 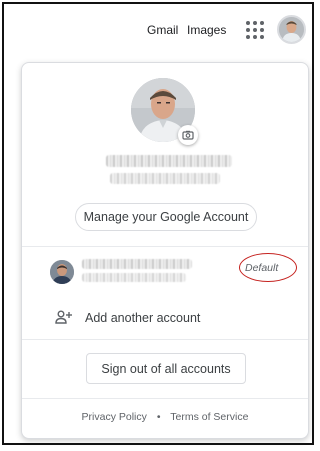 What do you see at coordinates (206, 30) in the screenshot?
I see `images-link: Images` at bounding box center [206, 30].